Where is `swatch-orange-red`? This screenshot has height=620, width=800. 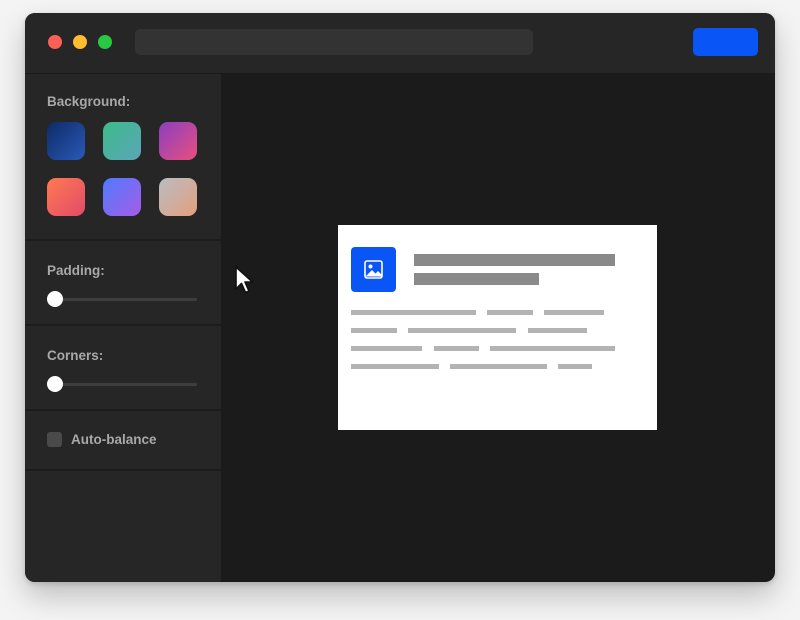
swatch-orange-red is located at coordinates (66, 197).